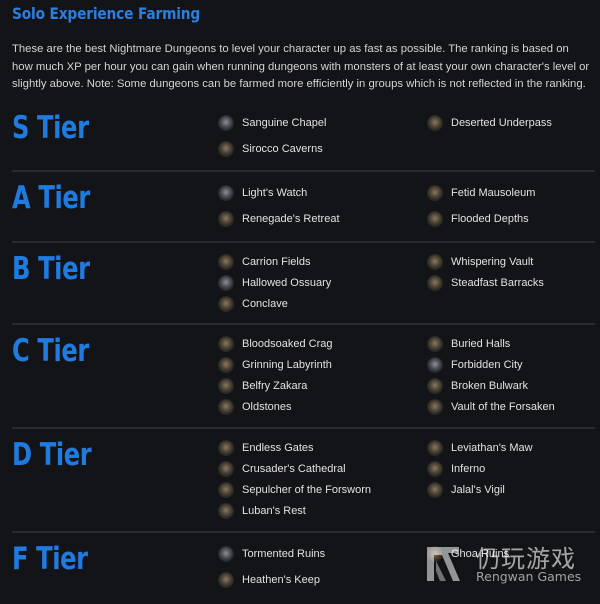  I want to click on dungeon-item: Steadfast Barracks, so click(486, 282).